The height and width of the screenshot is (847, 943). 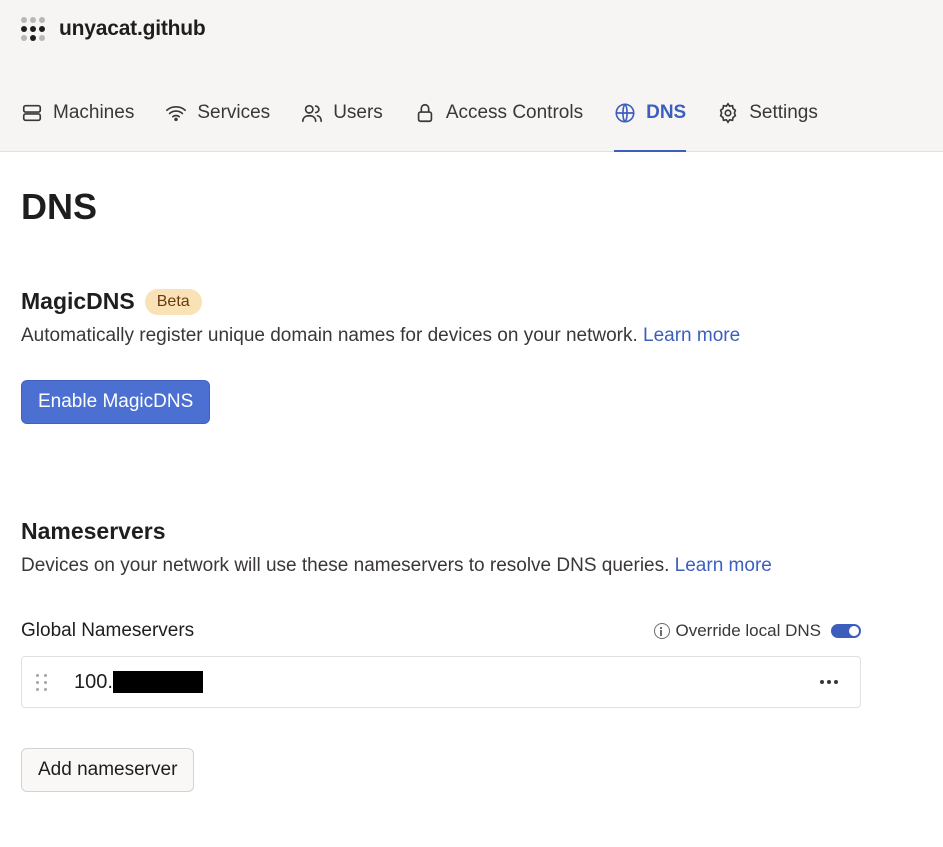 I want to click on global-nameservers-label: Global Nameservers, so click(x=108, y=630).